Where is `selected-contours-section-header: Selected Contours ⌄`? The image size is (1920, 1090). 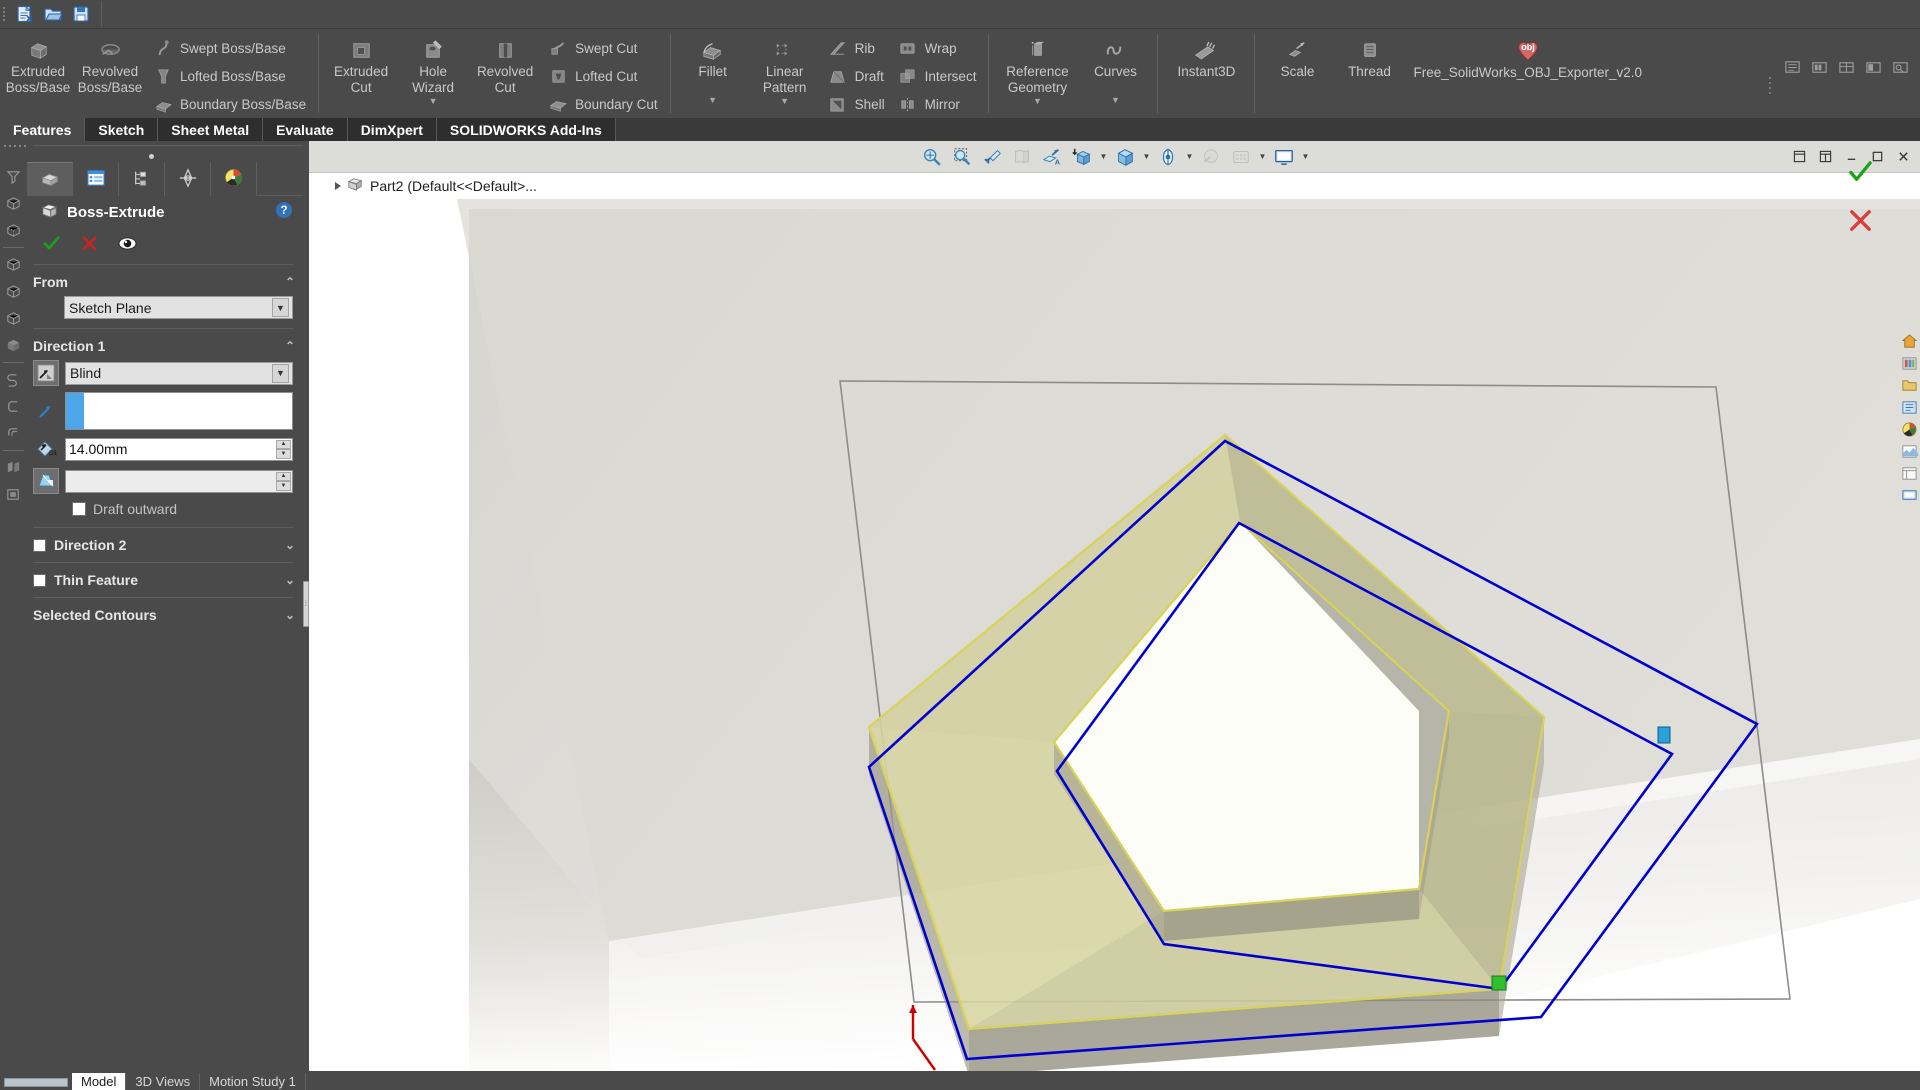 selected-contours-section-header: Selected Contours ⌄ is located at coordinates (151, 615).